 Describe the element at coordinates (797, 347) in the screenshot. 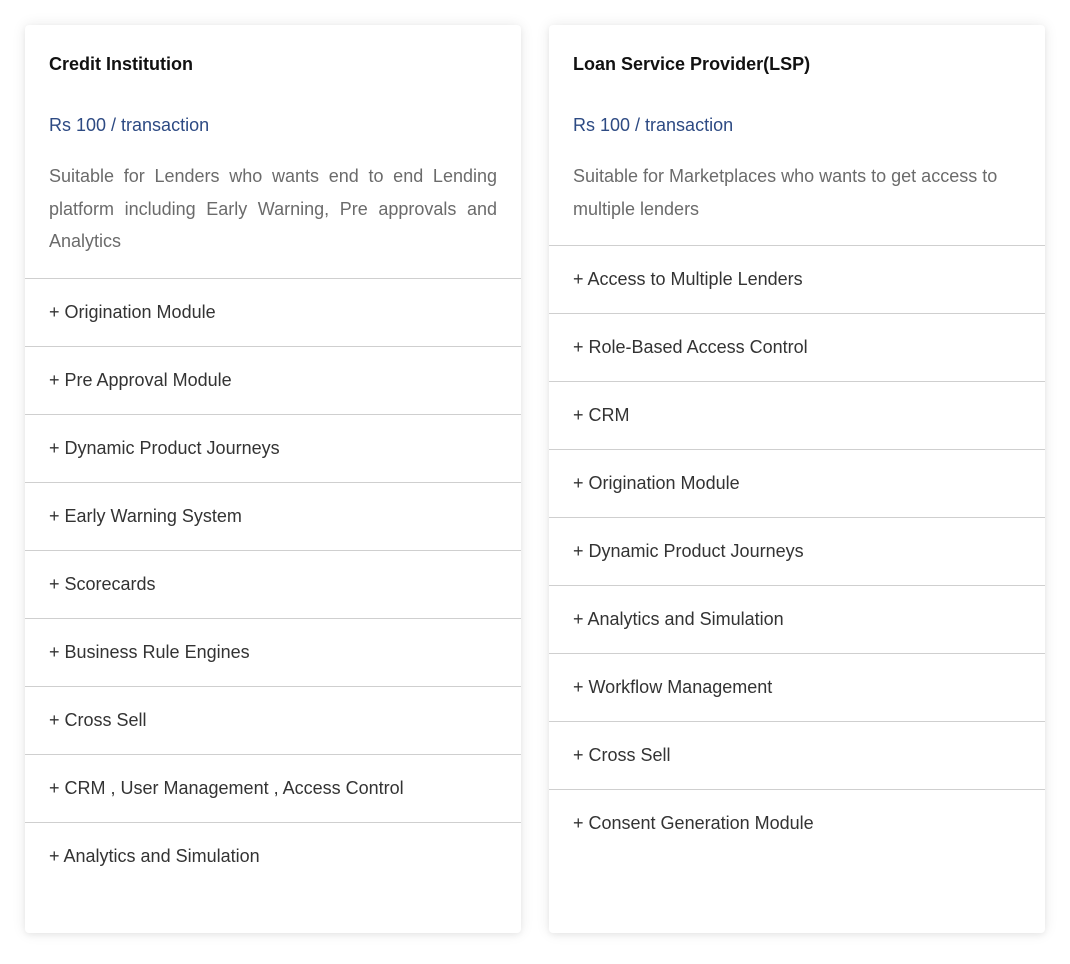

I see `feature-item-role-based-access-control: + Role-Based Access Control` at that location.